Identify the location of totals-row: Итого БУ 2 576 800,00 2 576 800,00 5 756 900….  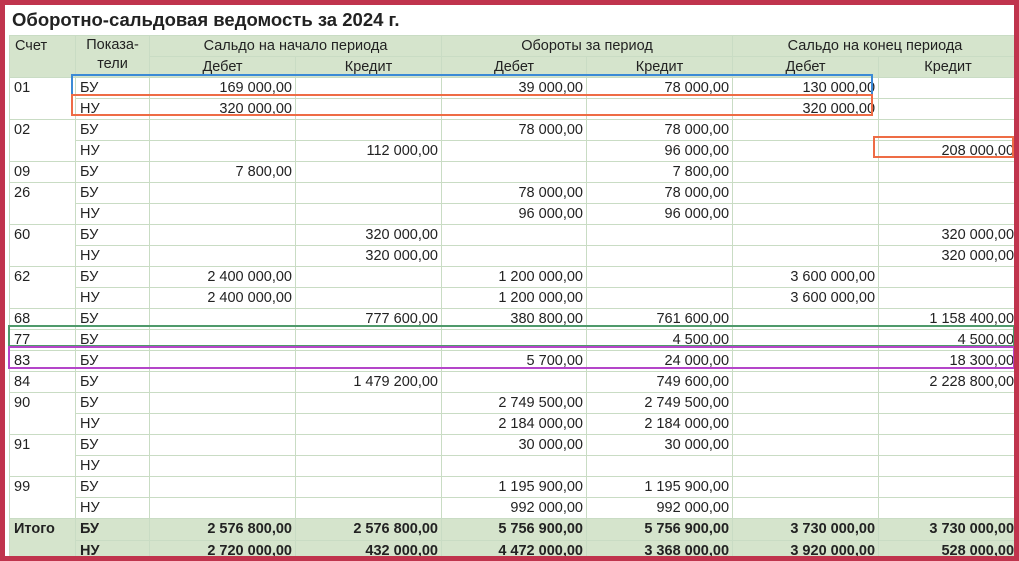
(511, 537).